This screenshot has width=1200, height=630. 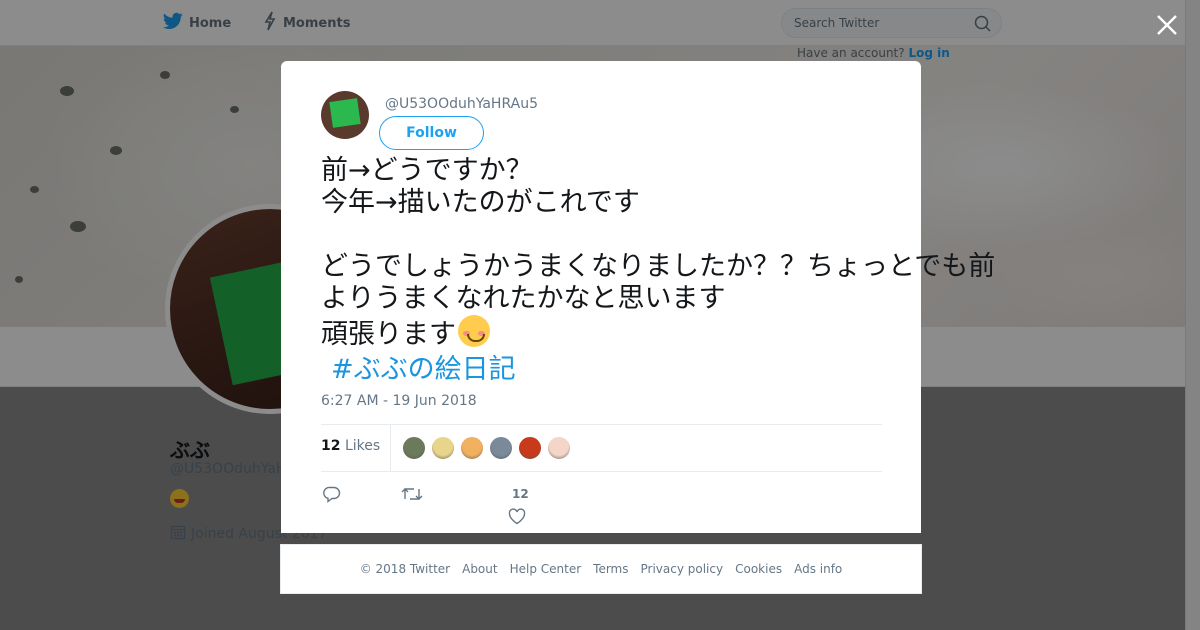 What do you see at coordinates (601, 448) in the screenshot?
I see `tweet-stats-bar: 12 Likes` at bounding box center [601, 448].